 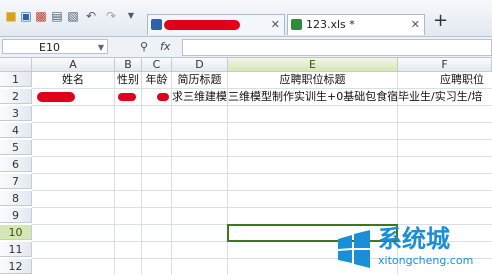 What do you see at coordinates (313, 65) in the screenshot?
I see `column-header-e: E` at bounding box center [313, 65].